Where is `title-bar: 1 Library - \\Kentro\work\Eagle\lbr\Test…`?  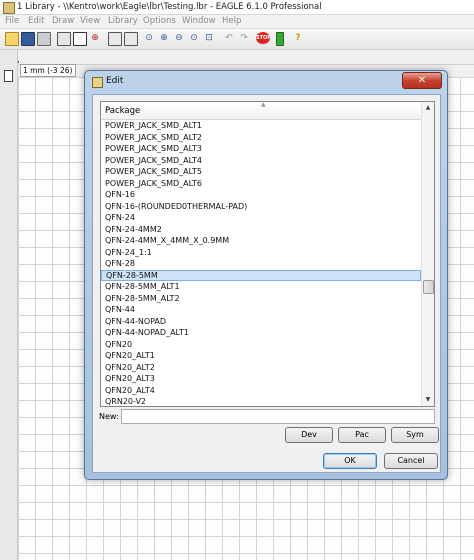 title-bar: 1 Library - \\Kentro\work\Eagle\lbr\Test… is located at coordinates (237, 7).